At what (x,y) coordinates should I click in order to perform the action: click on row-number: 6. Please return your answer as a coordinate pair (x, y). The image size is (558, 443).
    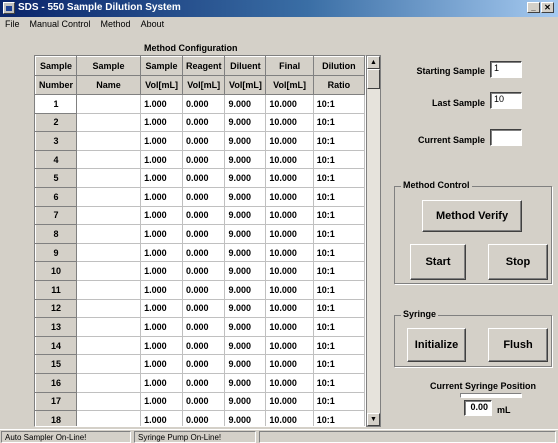
    Looking at the image, I should click on (56, 196).